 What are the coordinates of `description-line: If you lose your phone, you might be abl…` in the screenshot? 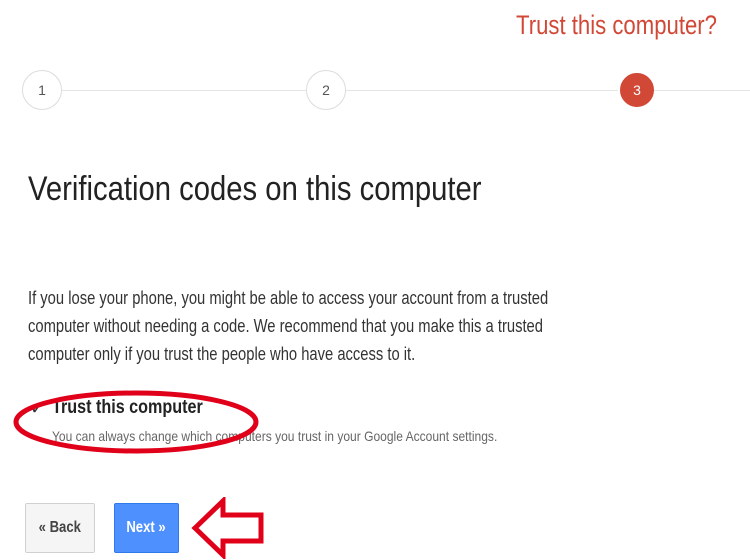 It's located at (288, 298).